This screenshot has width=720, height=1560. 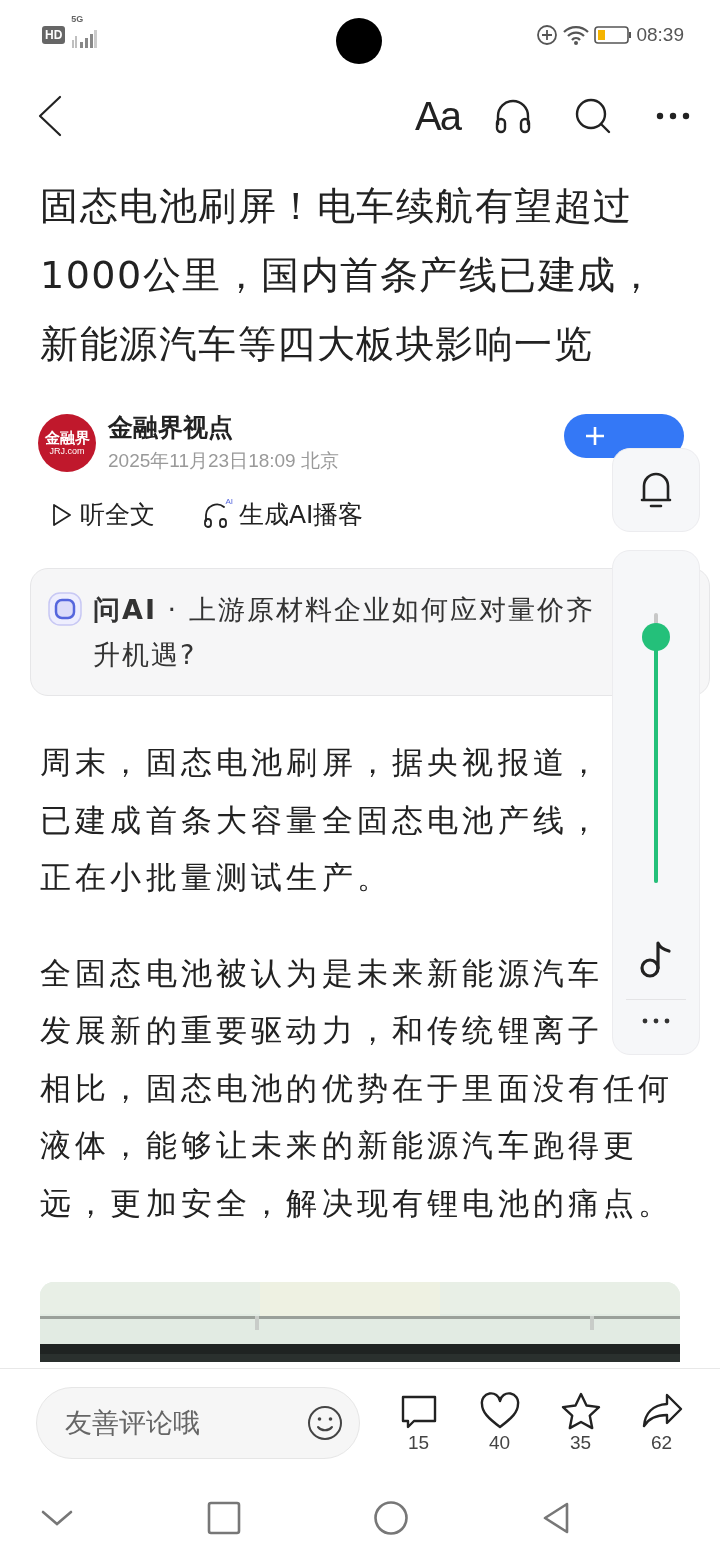 I want to click on headphones-button, so click(x=513, y=116).